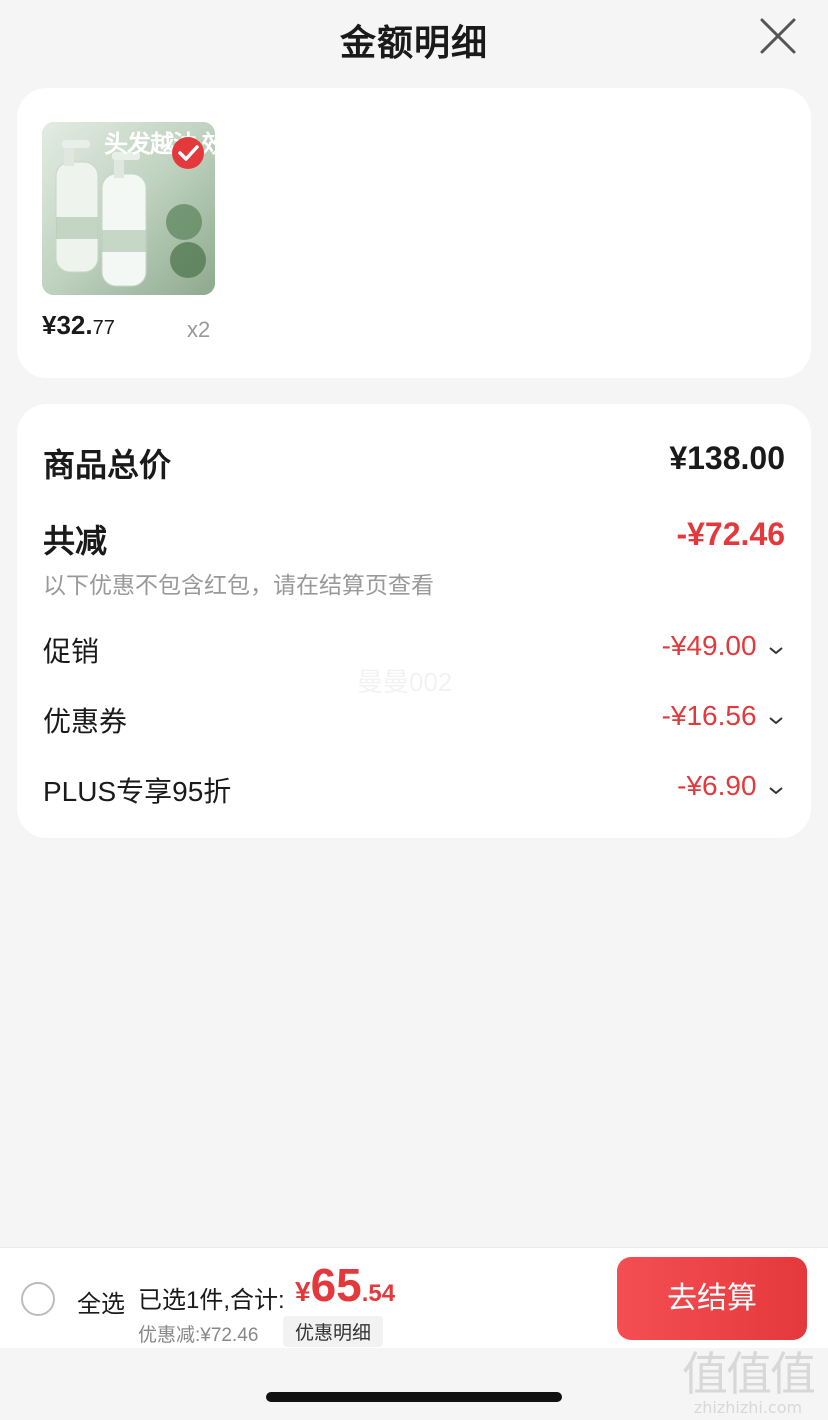  Describe the element at coordinates (414, 1397) in the screenshot. I see `home-indicator` at that location.